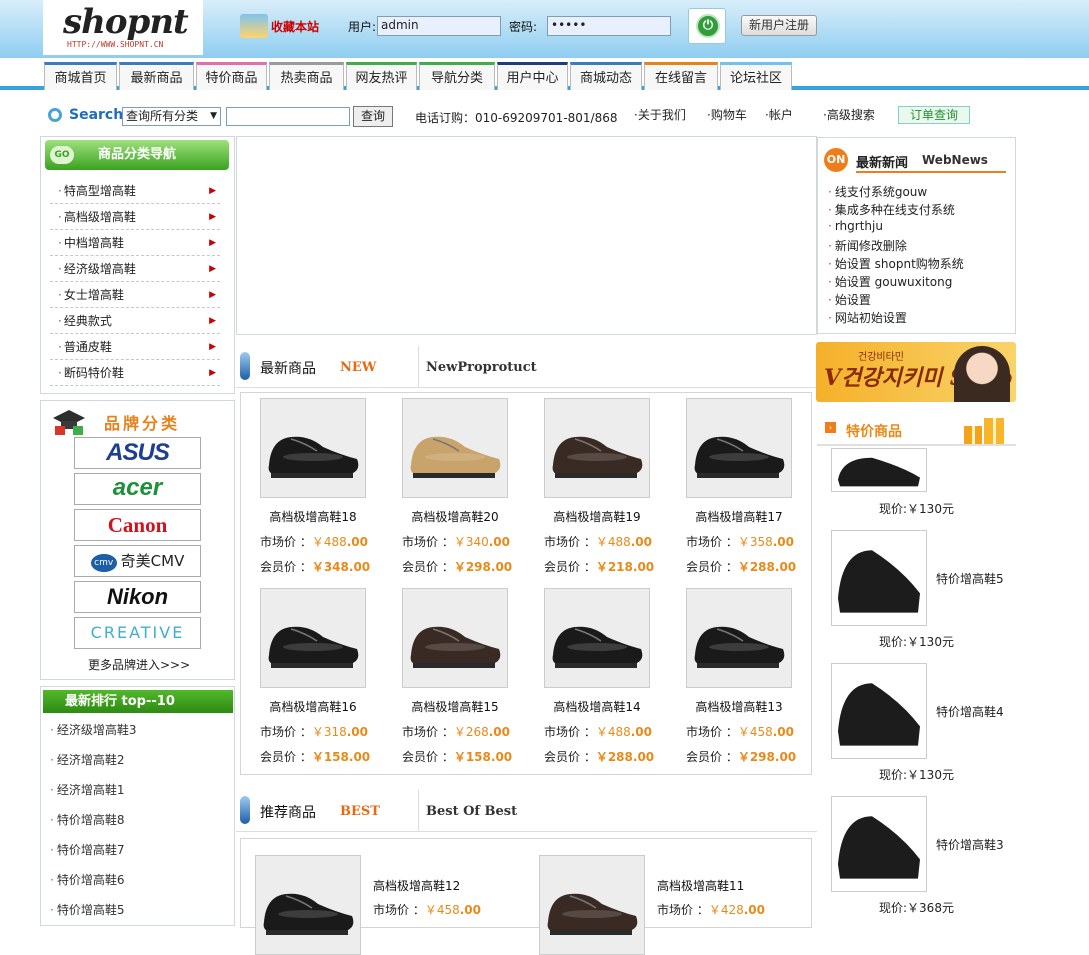  What do you see at coordinates (135, 321) in the screenshot?
I see `category-item: · 经典款式 ▶` at bounding box center [135, 321].